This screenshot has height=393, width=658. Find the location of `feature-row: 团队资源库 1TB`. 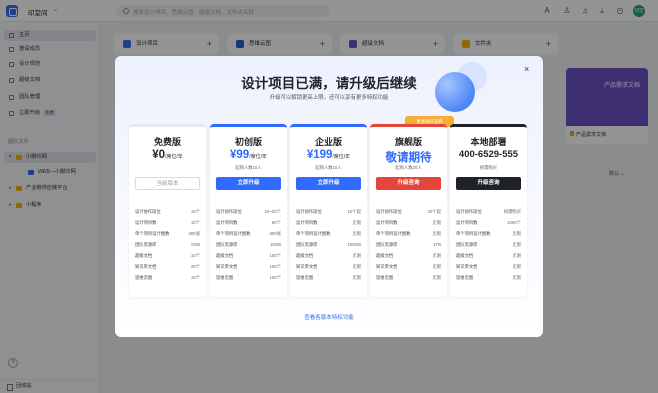

feature-row: 团队资源库 1TB is located at coordinates (408, 245).